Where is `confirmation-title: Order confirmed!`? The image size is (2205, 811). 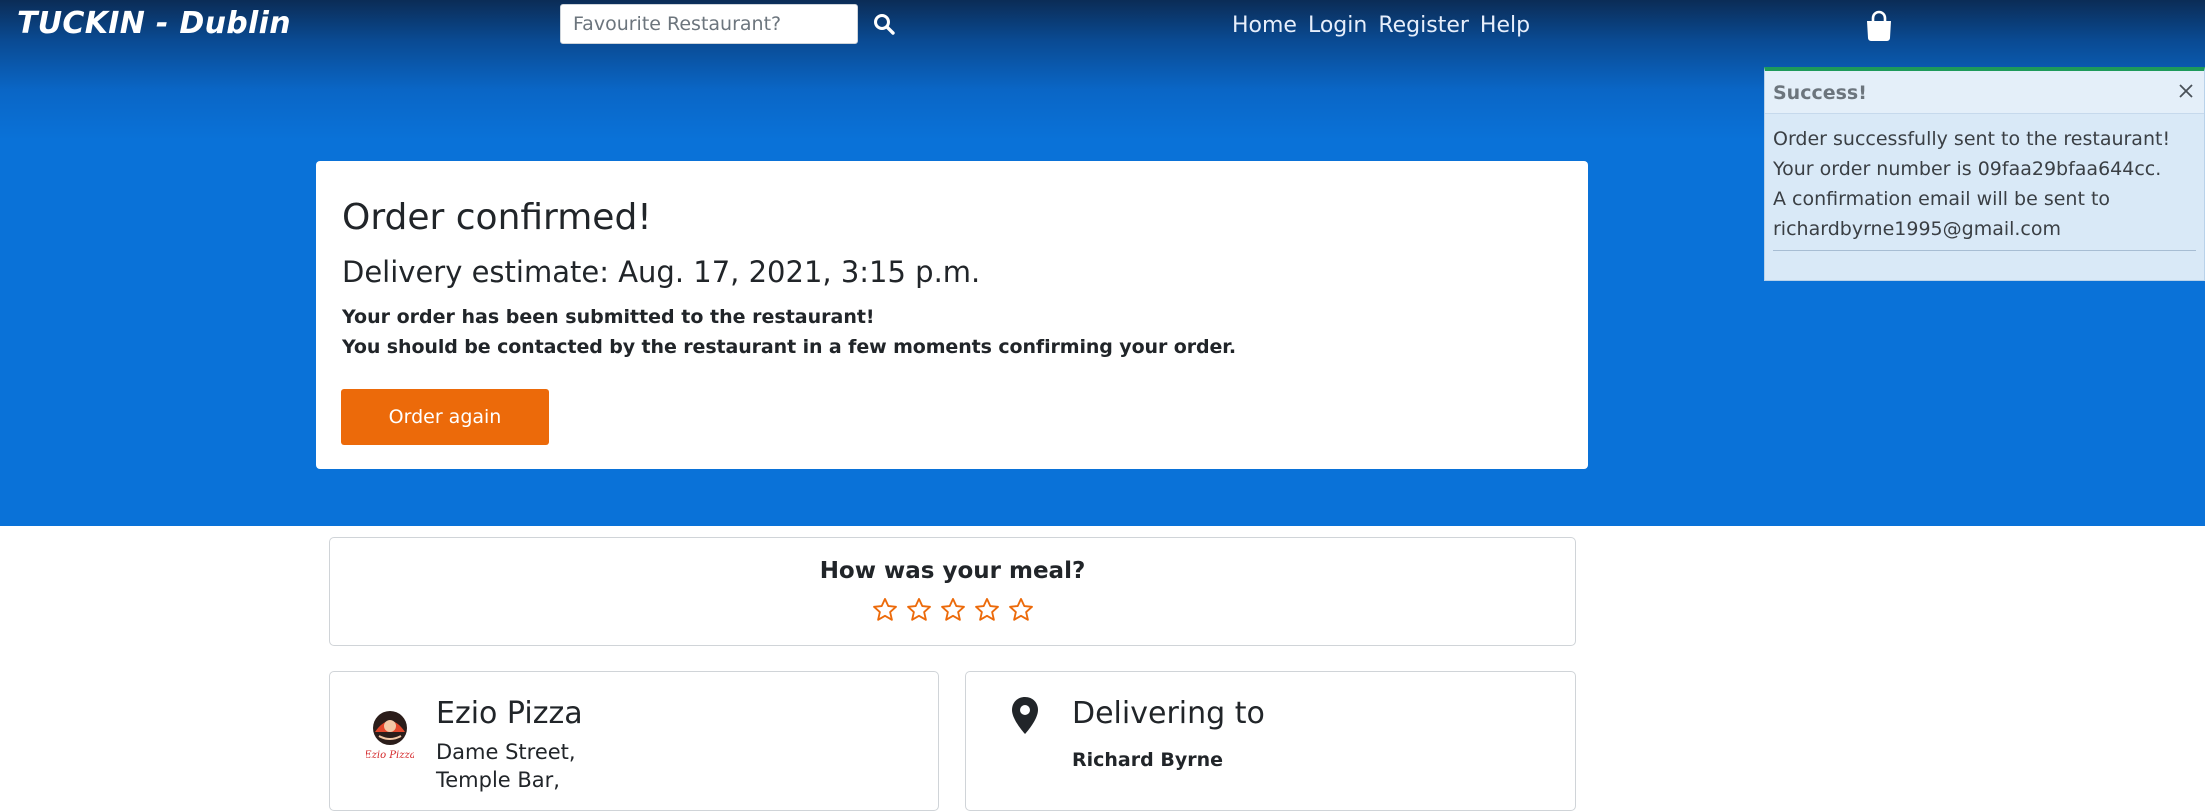
confirmation-title: Order confirmed! is located at coordinates (497, 217).